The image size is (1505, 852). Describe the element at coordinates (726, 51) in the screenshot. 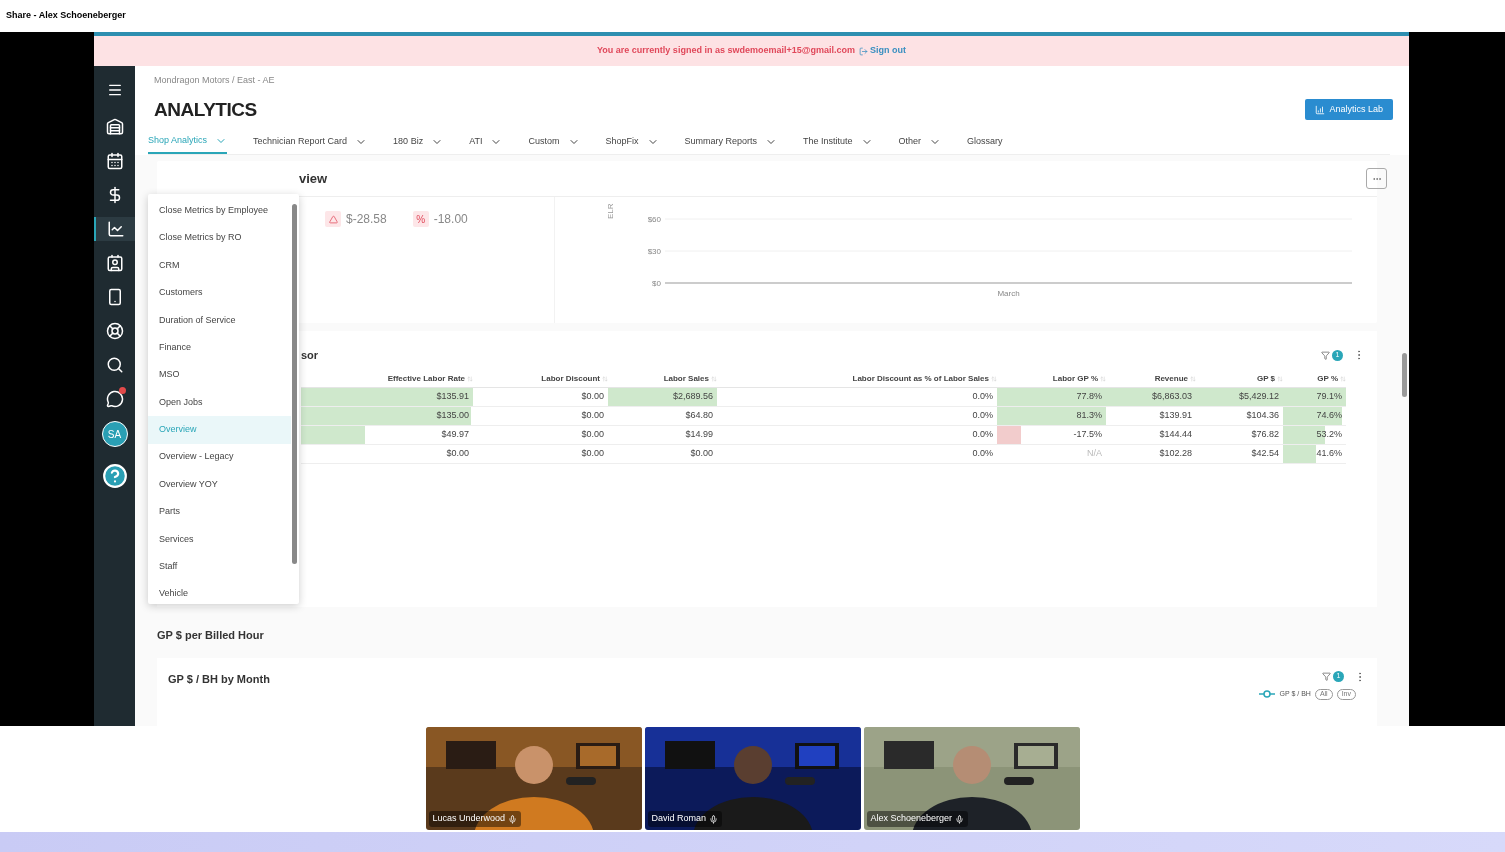

I see `banner-message: You are currently signed in as swdemoemail+15@gmail.com` at that location.